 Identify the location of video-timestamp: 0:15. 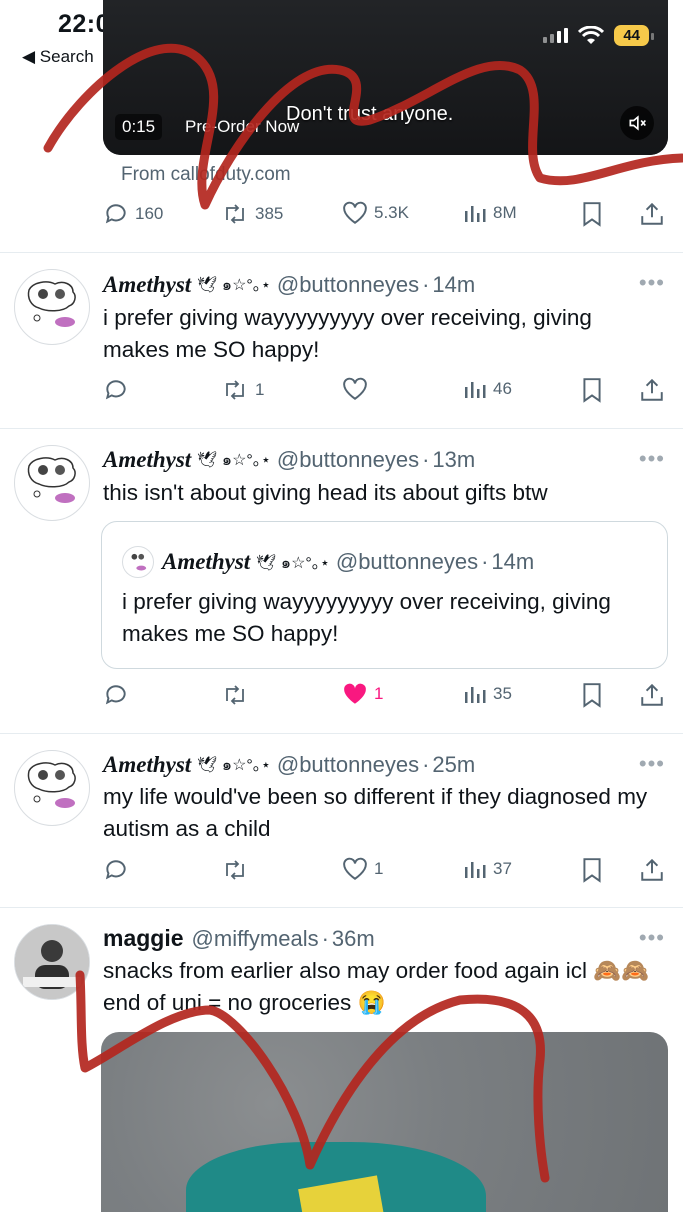
(139, 127).